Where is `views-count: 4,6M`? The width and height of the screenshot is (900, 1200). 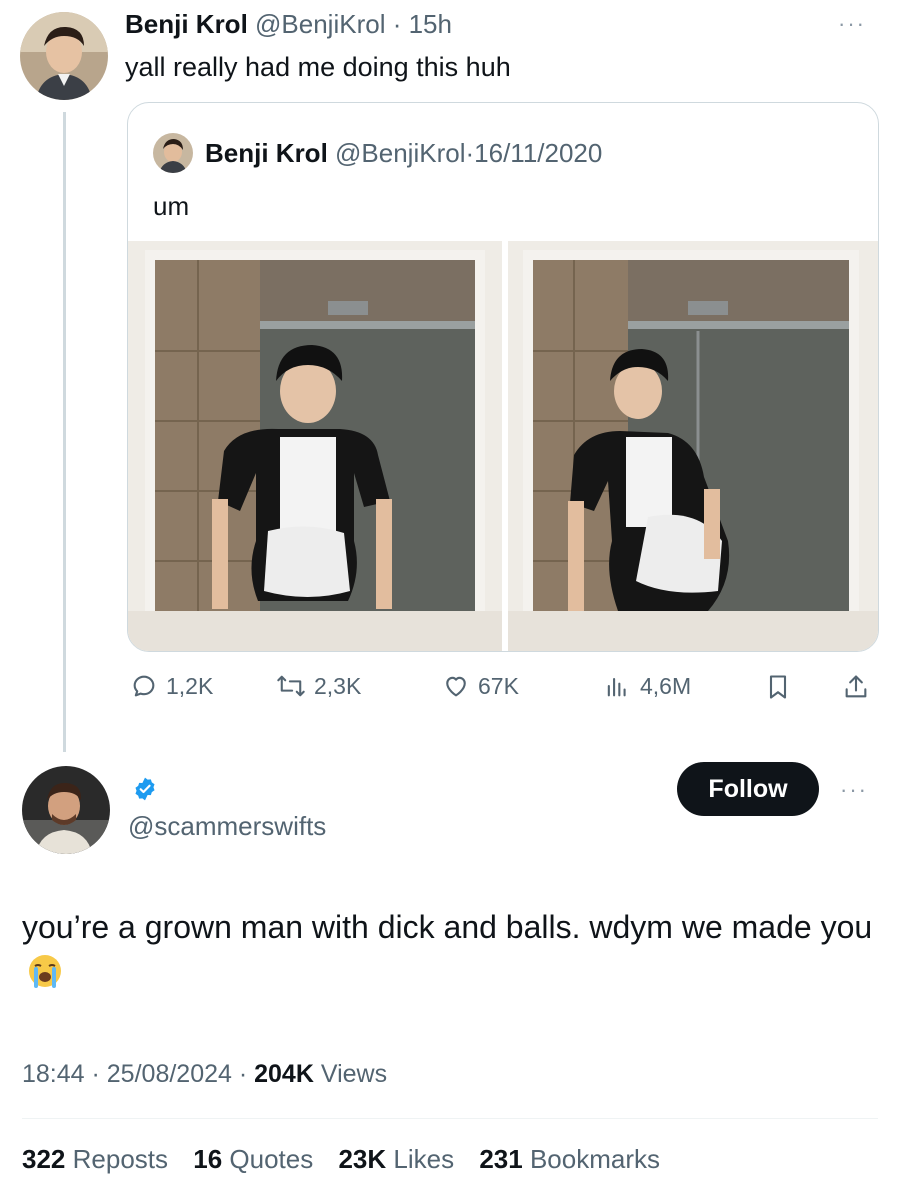
views-count: 4,6M is located at coordinates (666, 685).